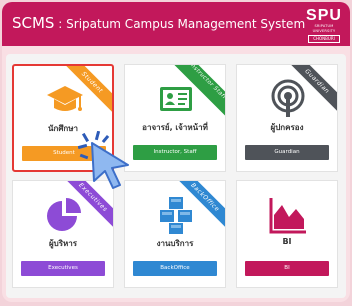  I want to click on card-label-executives: ผู้บริหาร, so click(63, 243).